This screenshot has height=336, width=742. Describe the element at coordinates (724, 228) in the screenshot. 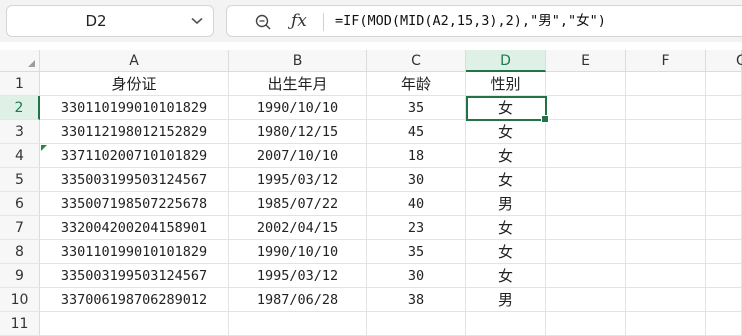

I see `cell-g7` at that location.